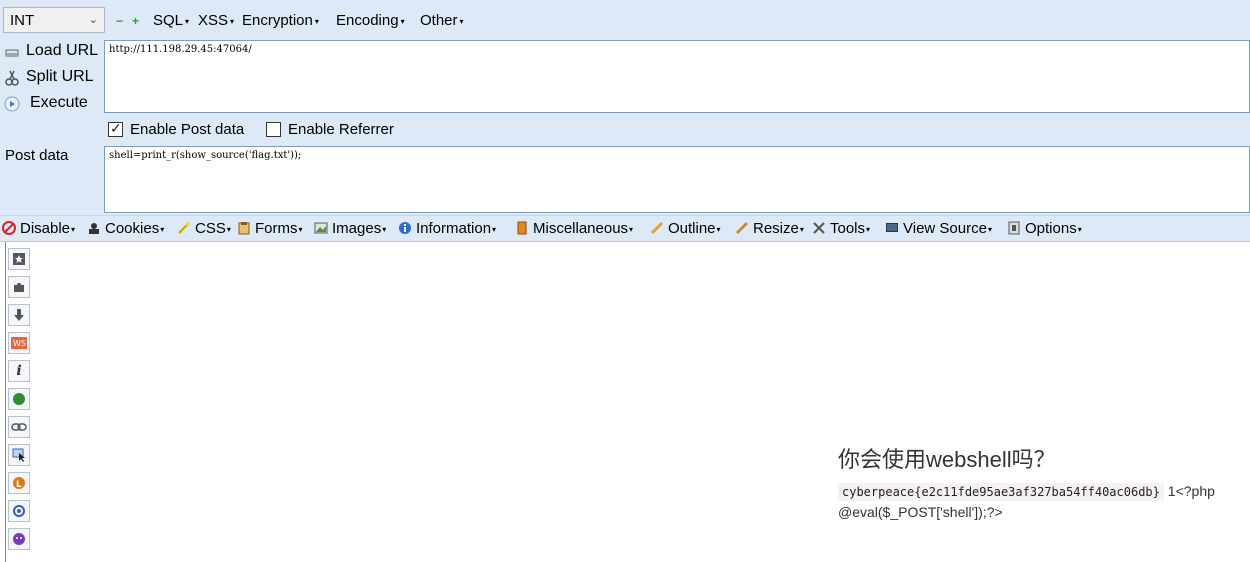 Image resolution: width=1250 pixels, height=562 pixels. What do you see at coordinates (947, 459) in the screenshot?
I see `page-title: 你会使用webshell吗？` at bounding box center [947, 459].